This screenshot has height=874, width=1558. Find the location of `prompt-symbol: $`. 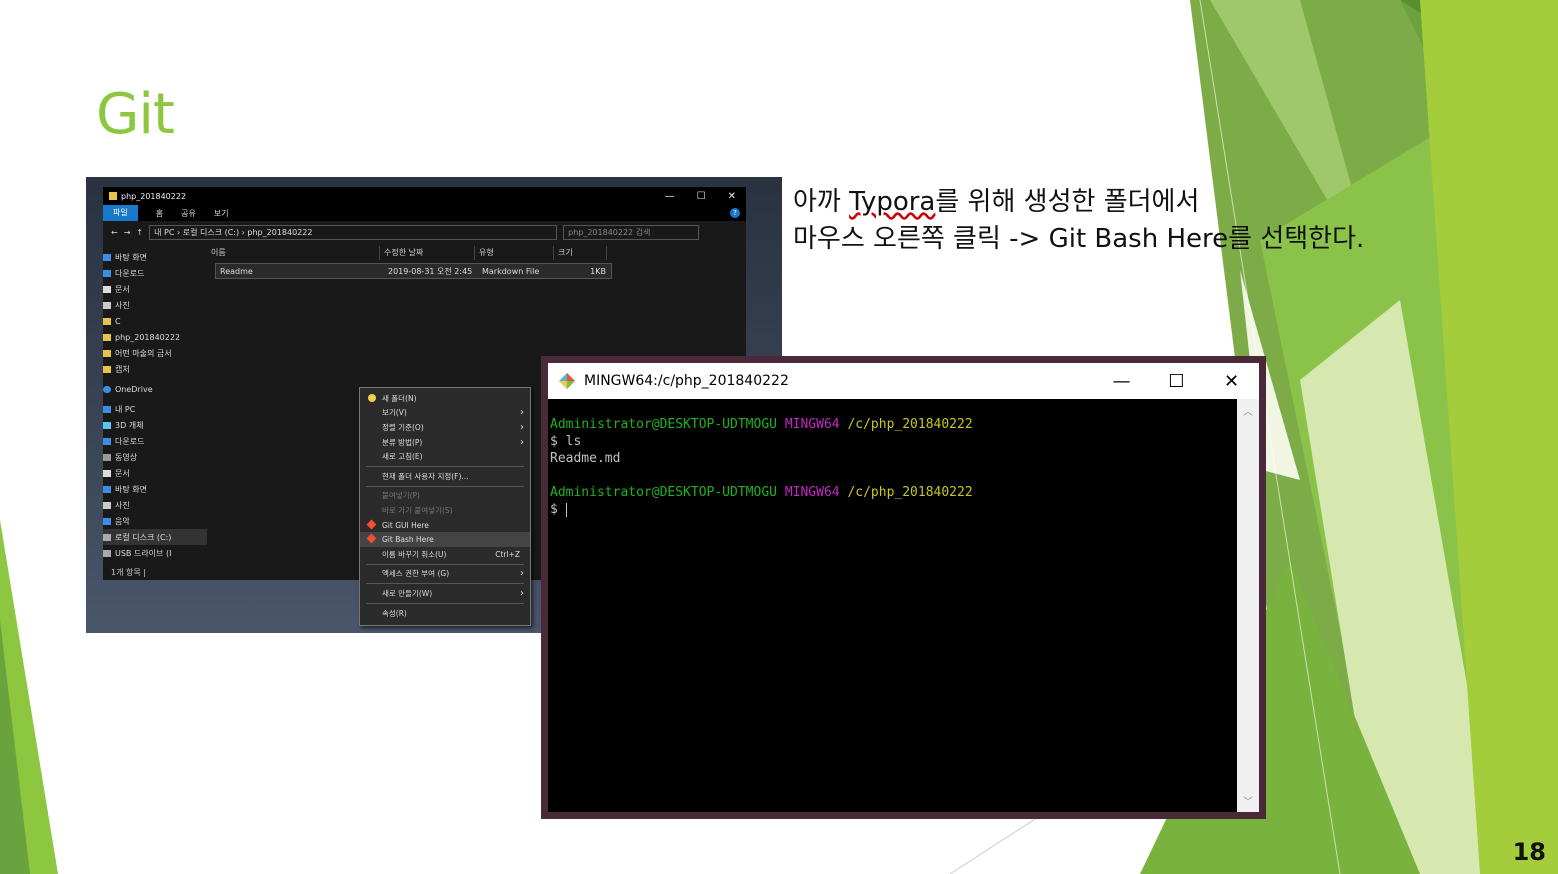

prompt-symbol: $ is located at coordinates (558, 509).